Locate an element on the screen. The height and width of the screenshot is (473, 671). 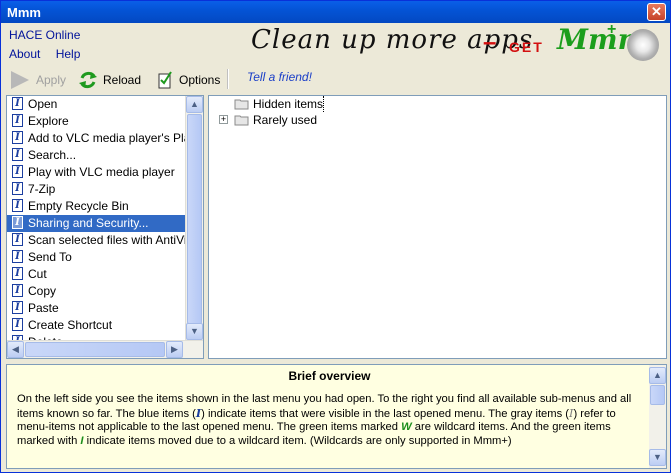
list-item: I Cut is located at coordinates (96, 274).